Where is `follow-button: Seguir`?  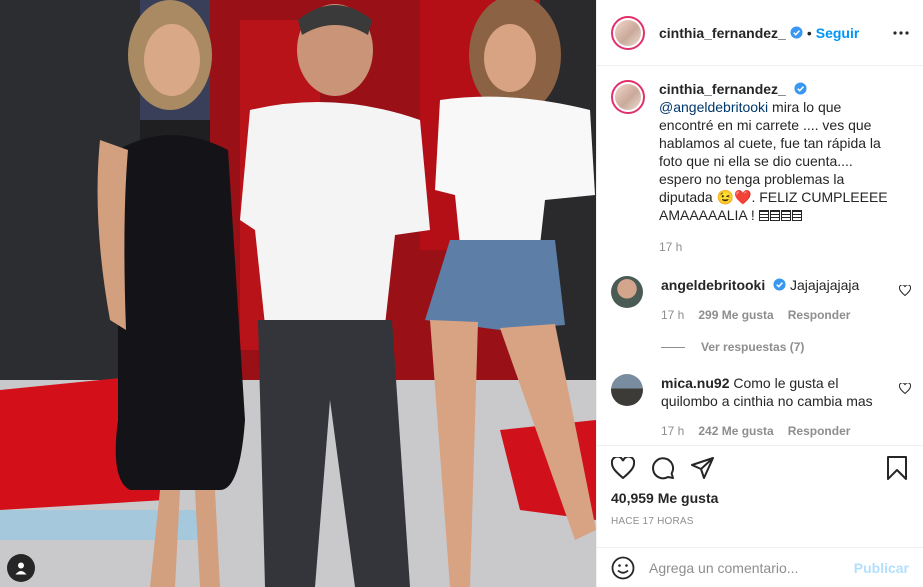
follow-button: Seguir is located at coordinates (838, 33).